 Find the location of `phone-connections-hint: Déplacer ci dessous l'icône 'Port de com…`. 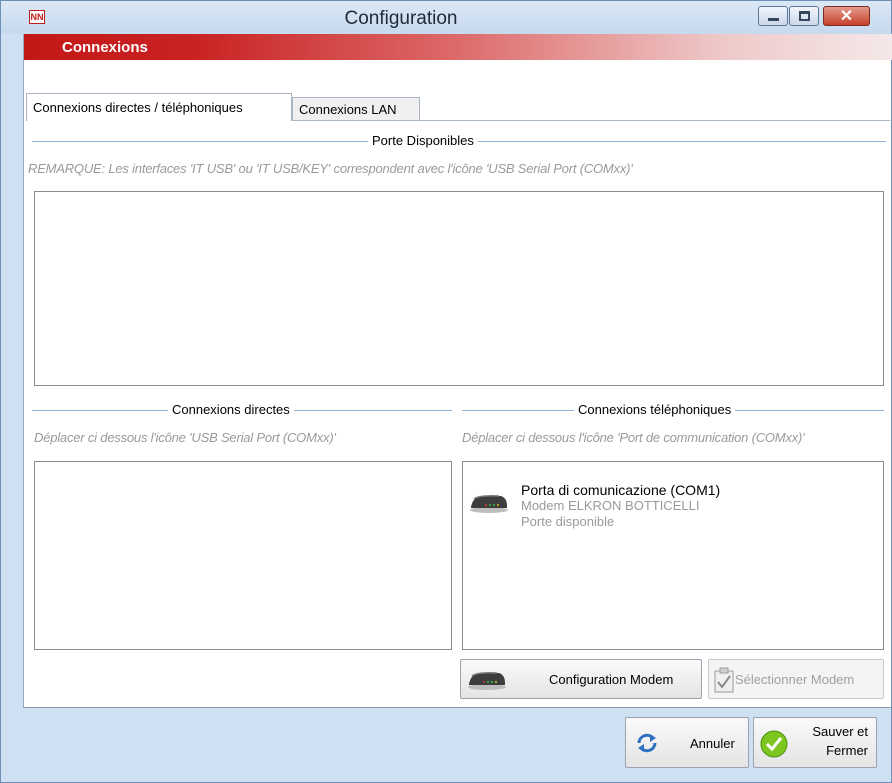

phone-connections-hint: Déplacer ci dessous l'icône 'Port de com… is located at coordinates (633, 437).